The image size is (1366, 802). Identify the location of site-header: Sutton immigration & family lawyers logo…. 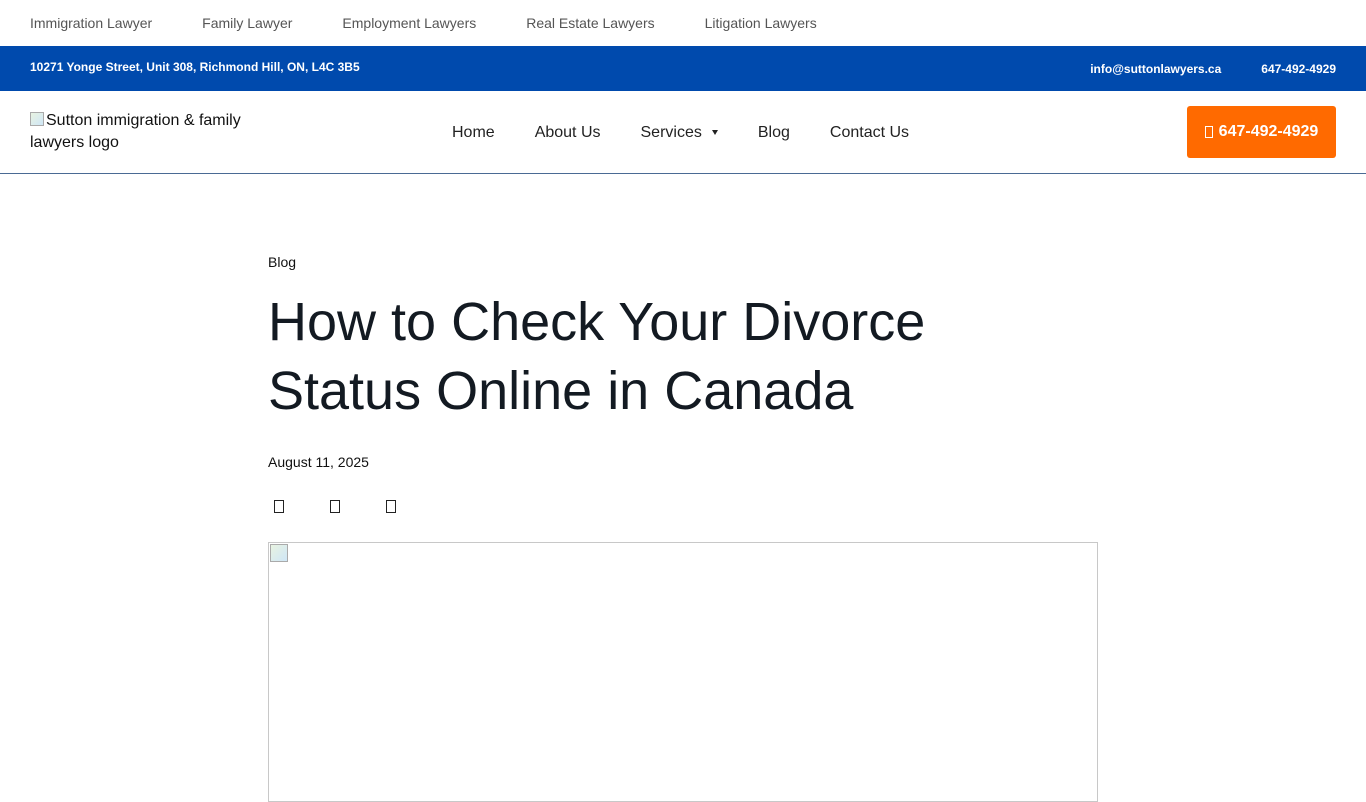
(683, 132).